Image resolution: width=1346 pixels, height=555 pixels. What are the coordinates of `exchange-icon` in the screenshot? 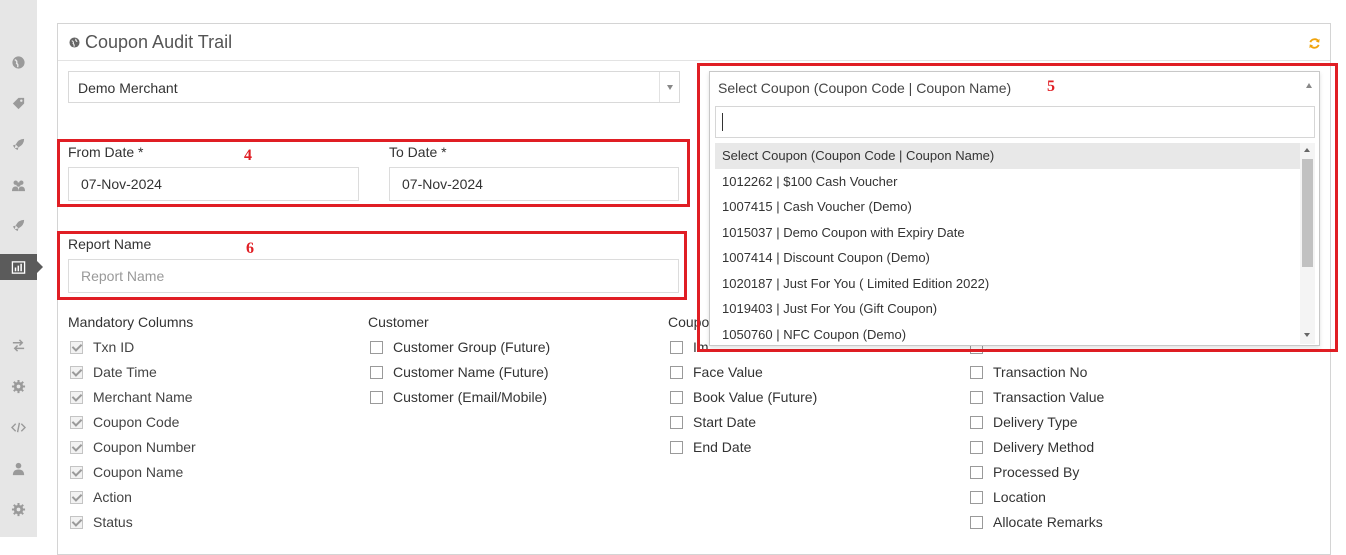 It's located at (18, 345).